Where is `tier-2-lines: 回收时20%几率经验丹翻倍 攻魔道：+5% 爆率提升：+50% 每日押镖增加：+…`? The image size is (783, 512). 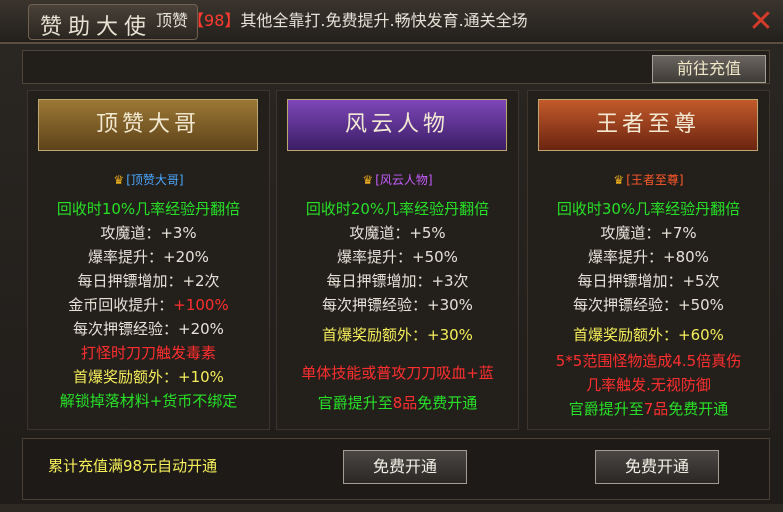 tier-2-lines: 回收时20%几率经验丹翻倍 攻魔道：+5% 爆率提升：+50% 每日押镖增加：+… is located at coordinates (397, 306).